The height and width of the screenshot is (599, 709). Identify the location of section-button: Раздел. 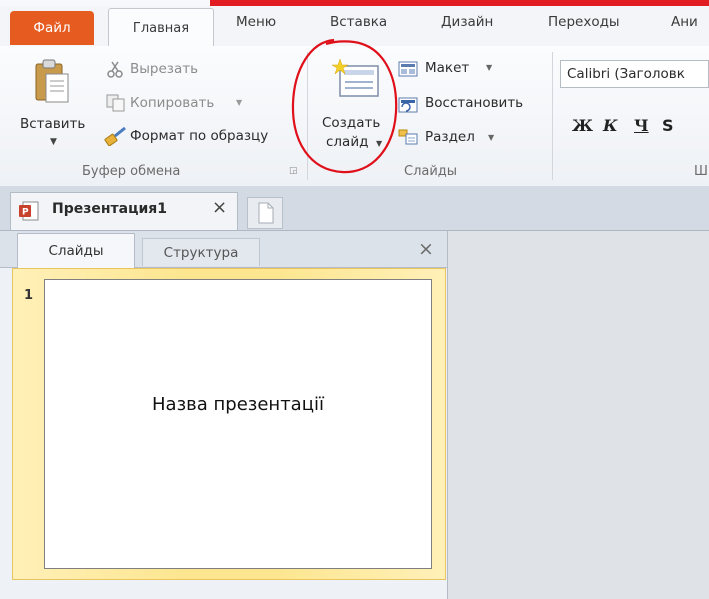
(450, 137).